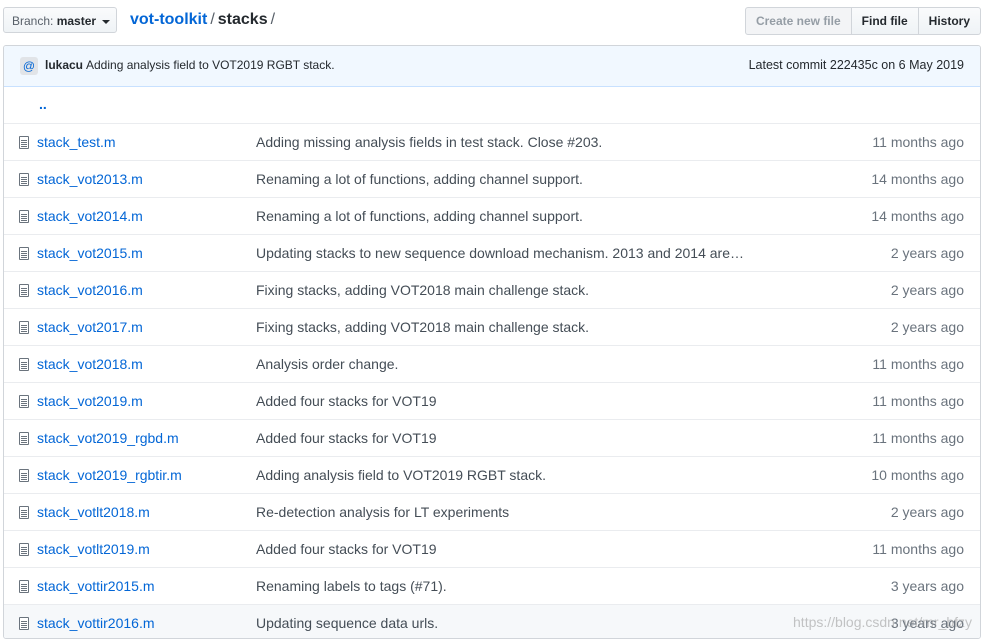 This screenshot has width=985, height=640. I want to click on file-age: 14 months ago, so click(917, 179).